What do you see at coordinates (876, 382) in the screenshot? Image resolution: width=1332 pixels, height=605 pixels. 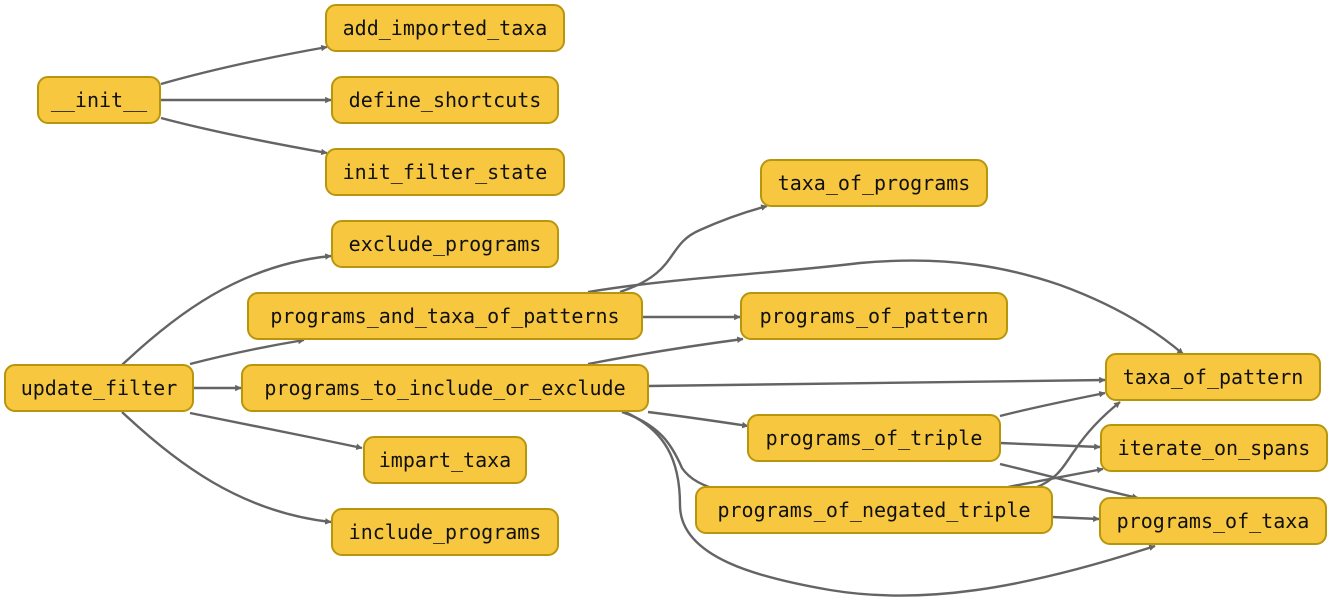 I see `edge-include-exclude-taxa-of-pattern` at bounding box center [876, 382].